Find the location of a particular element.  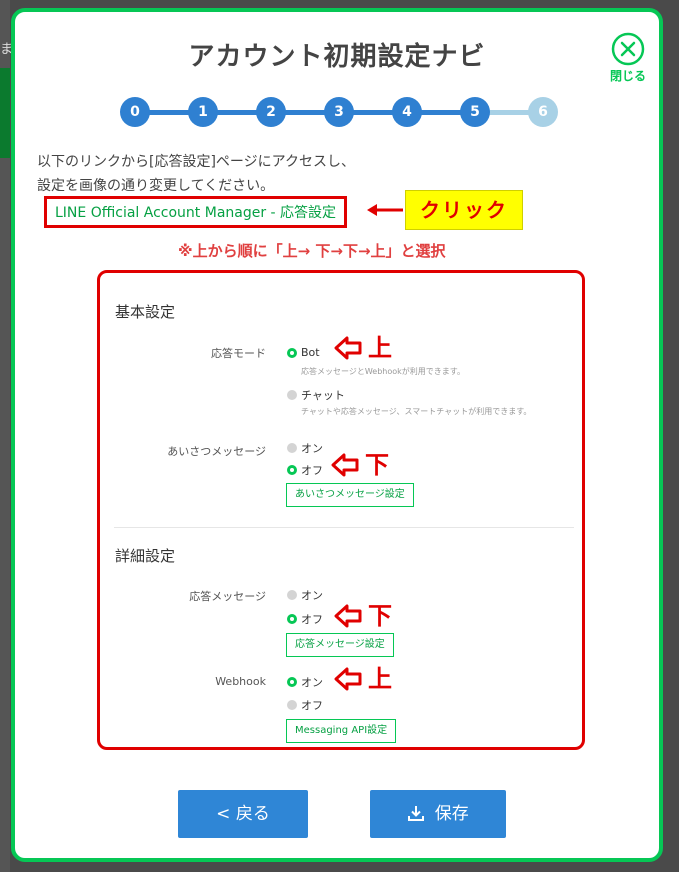

section-divider is located at coordinates (344, 527).